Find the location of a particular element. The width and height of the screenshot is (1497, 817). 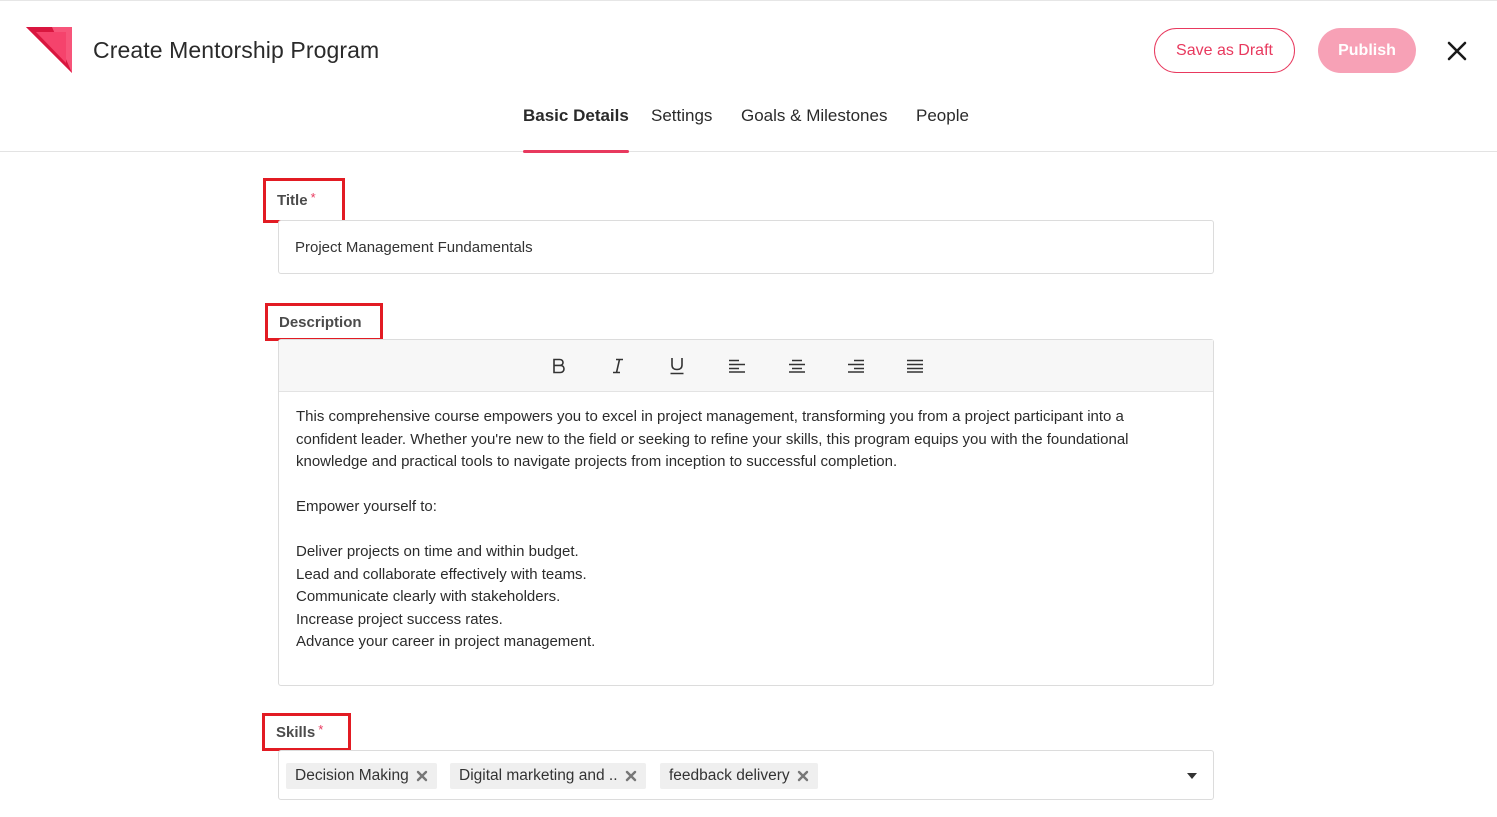

description-label-text: Description is located at coordinates (320, 322).